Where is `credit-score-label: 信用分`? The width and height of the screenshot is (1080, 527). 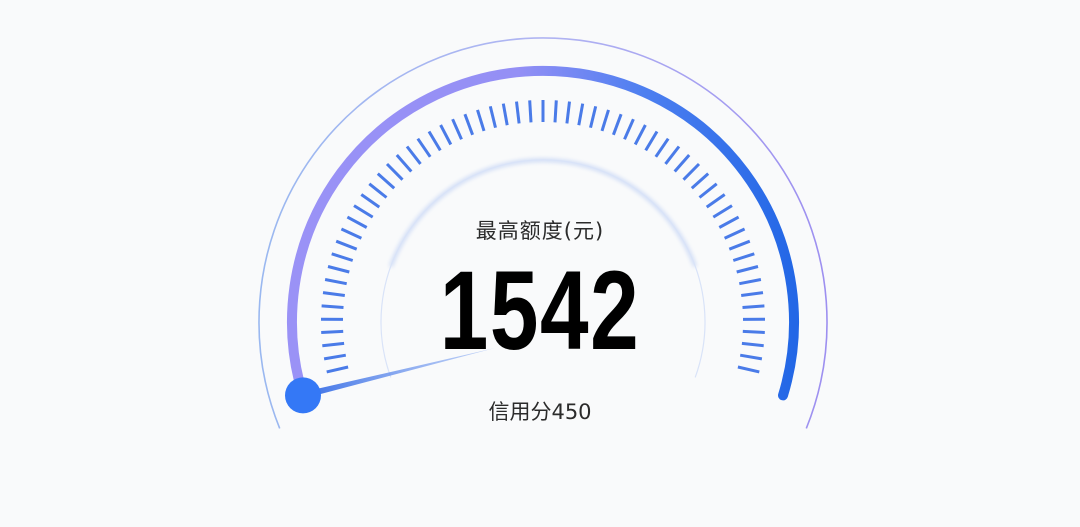 credit-score-label: 信用分 is located at coordinates (520, 412).